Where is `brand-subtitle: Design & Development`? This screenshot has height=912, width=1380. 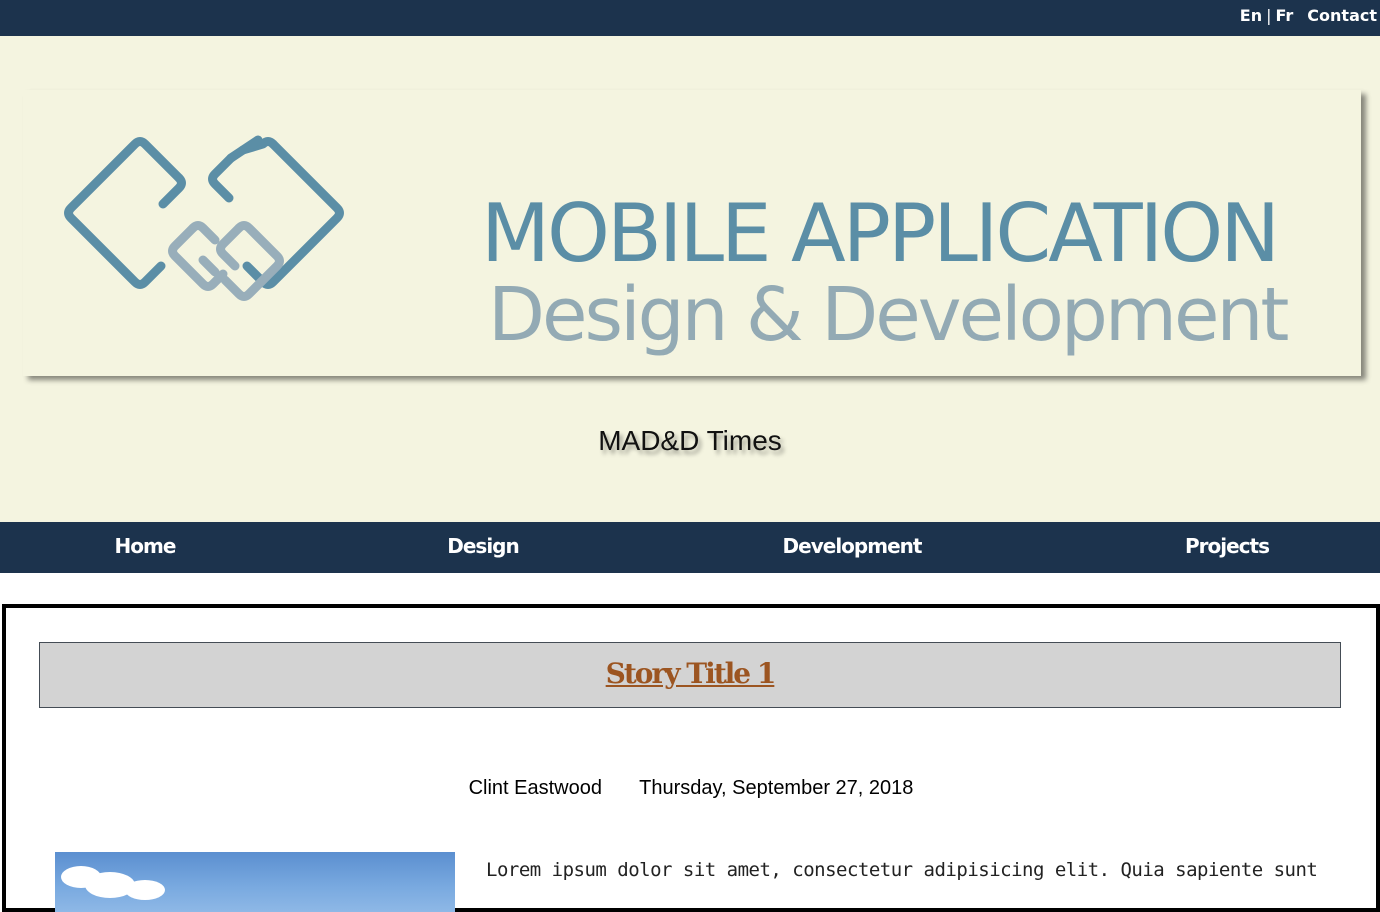
brand-subtitle: Design & Development is located at coordinates (888, 315).